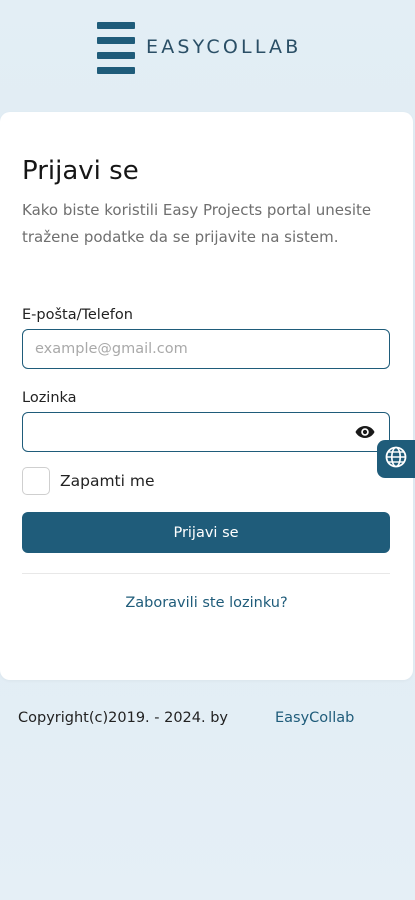 The image size is (415, 900). I want to click on forgot-password-link: Zaboravili ste lozinku?, so click(206, 603).